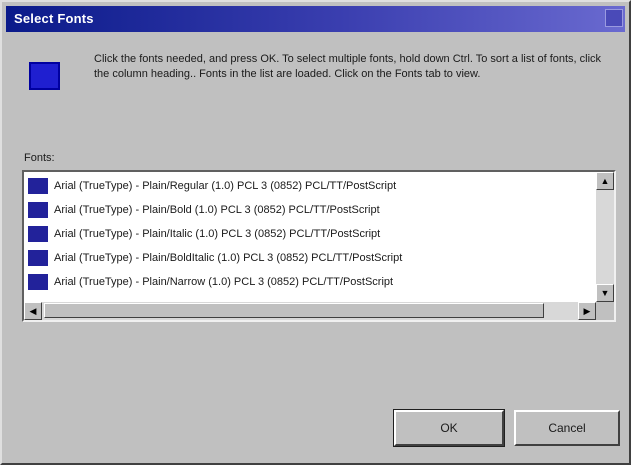 Image resolution: width=631 pixels, height=465 pixels. Describe the element at coordinates (315, 19) in the screenshot. I see `title-bar: Select Fonts` at that location.